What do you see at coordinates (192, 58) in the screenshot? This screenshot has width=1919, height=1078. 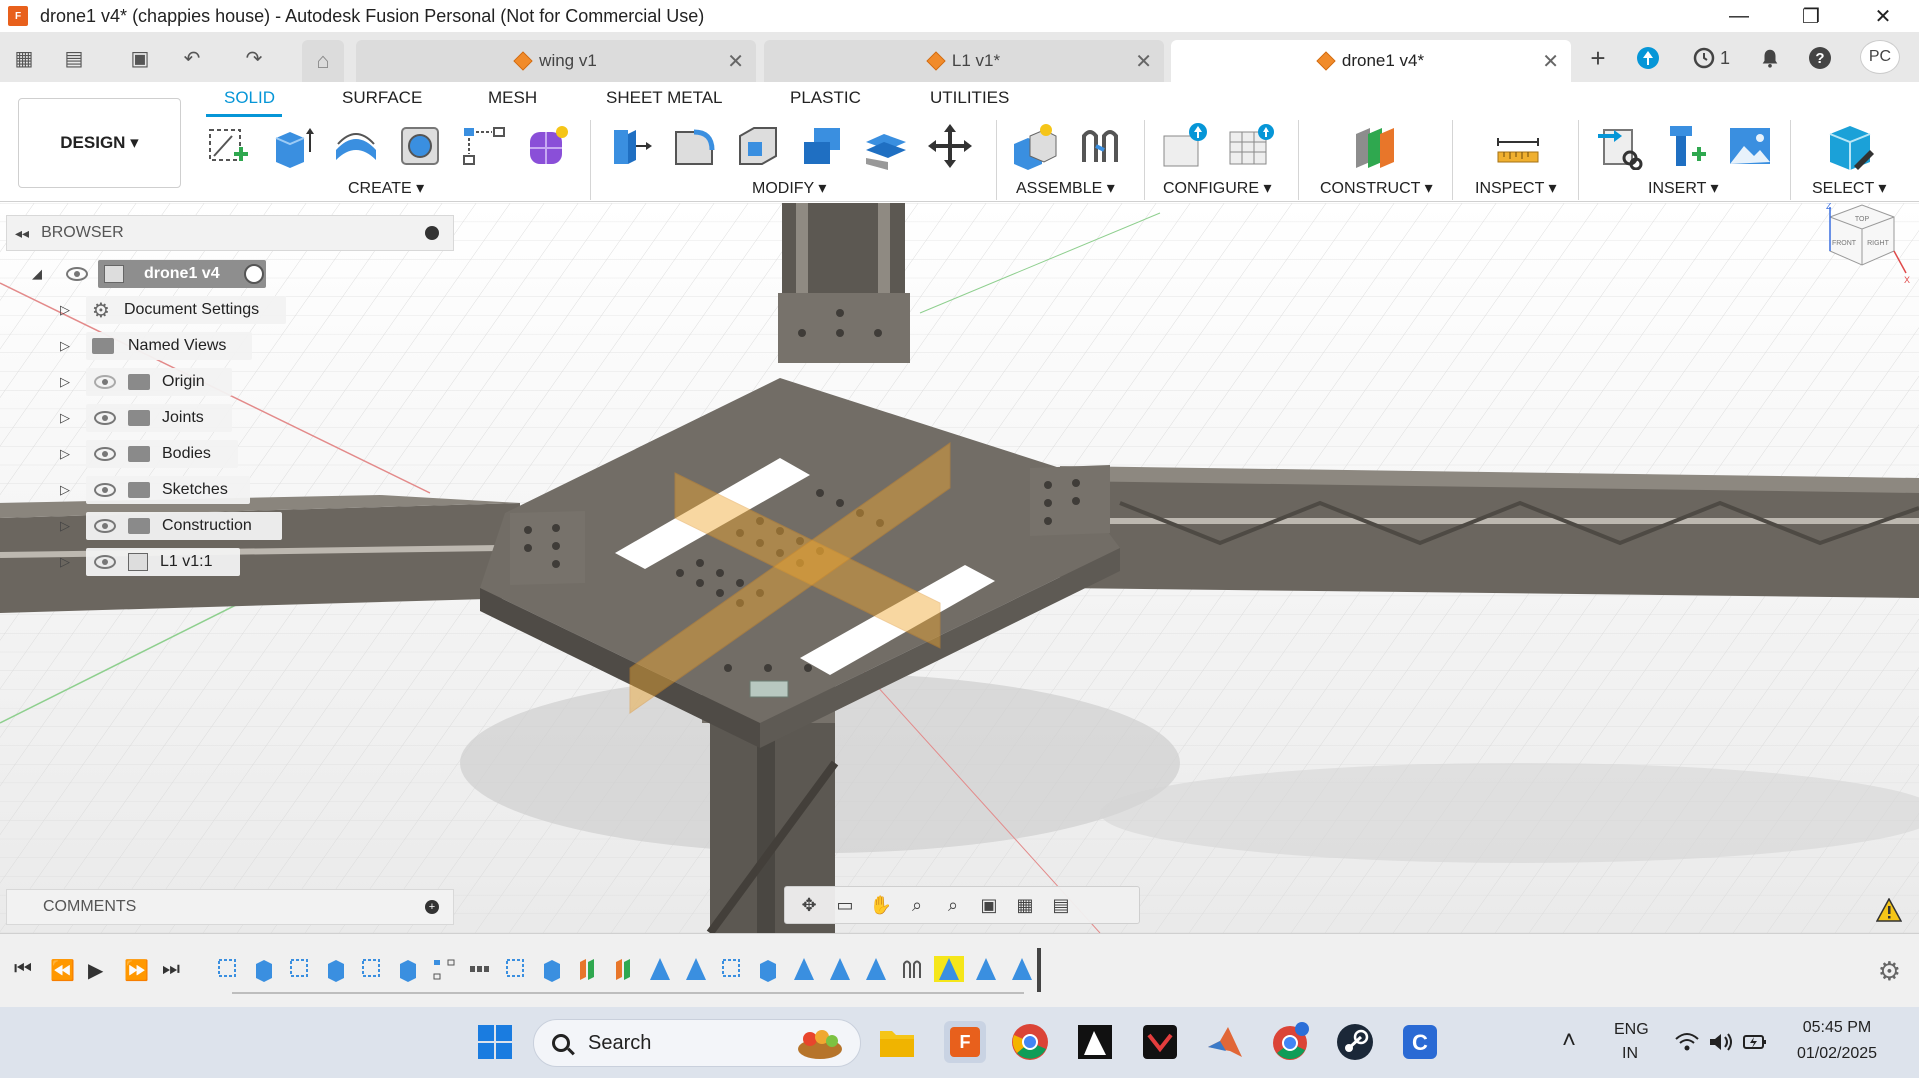 I see `undo-icon: ↶` at bounding box center [192, 58].